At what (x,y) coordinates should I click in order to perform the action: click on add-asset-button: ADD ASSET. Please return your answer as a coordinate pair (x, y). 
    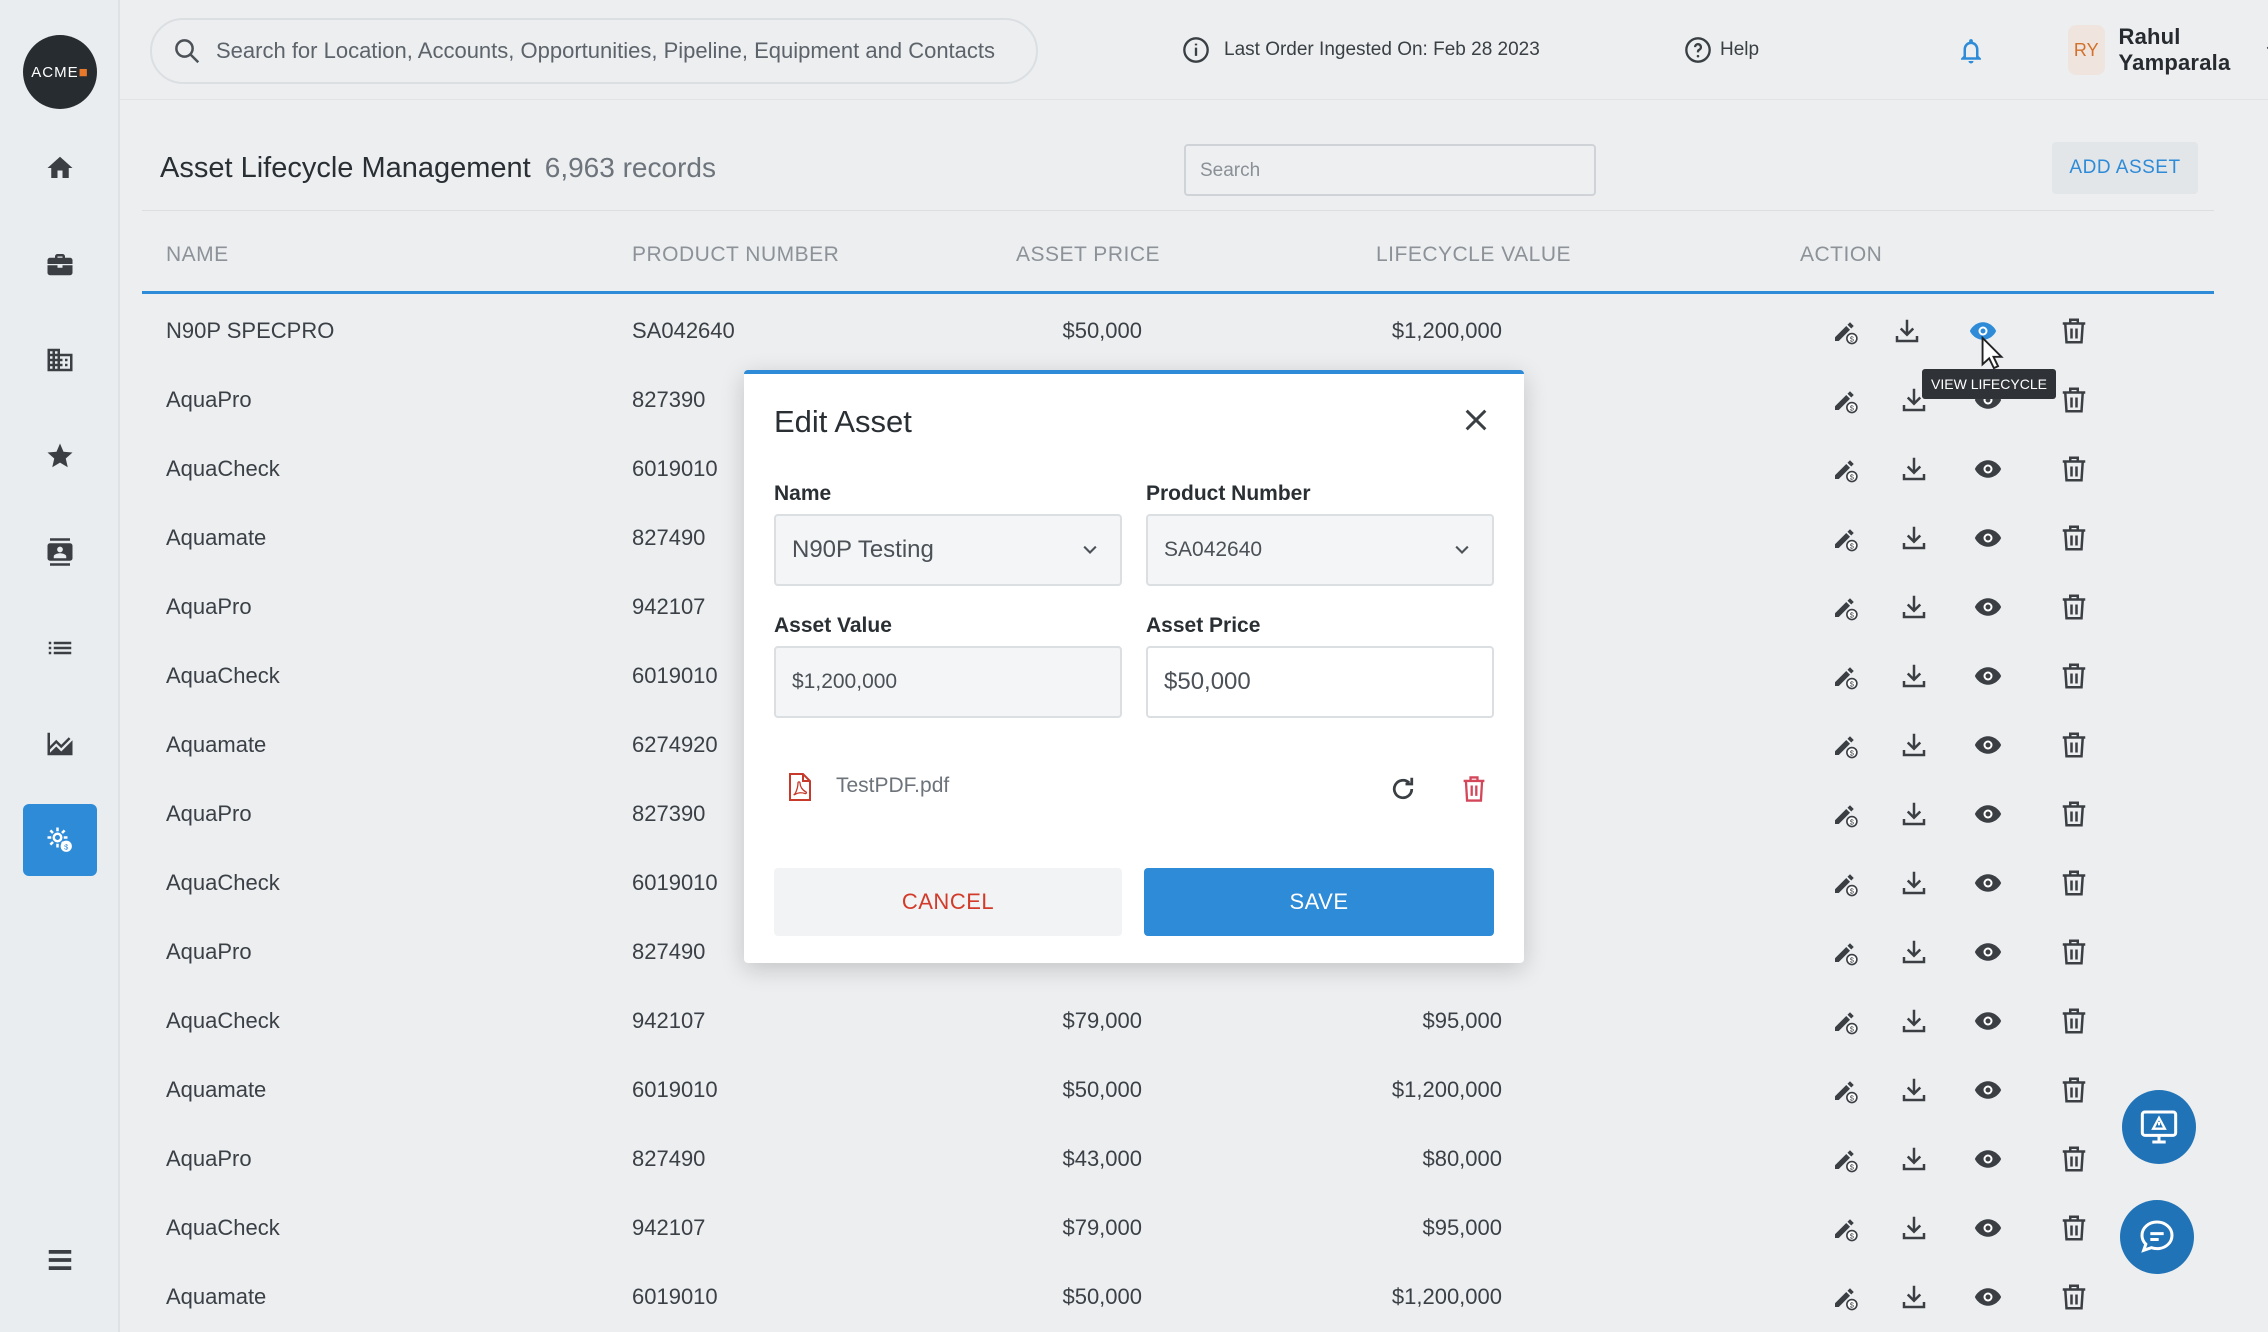
    Looking at the image, I should click on (2125, 168).